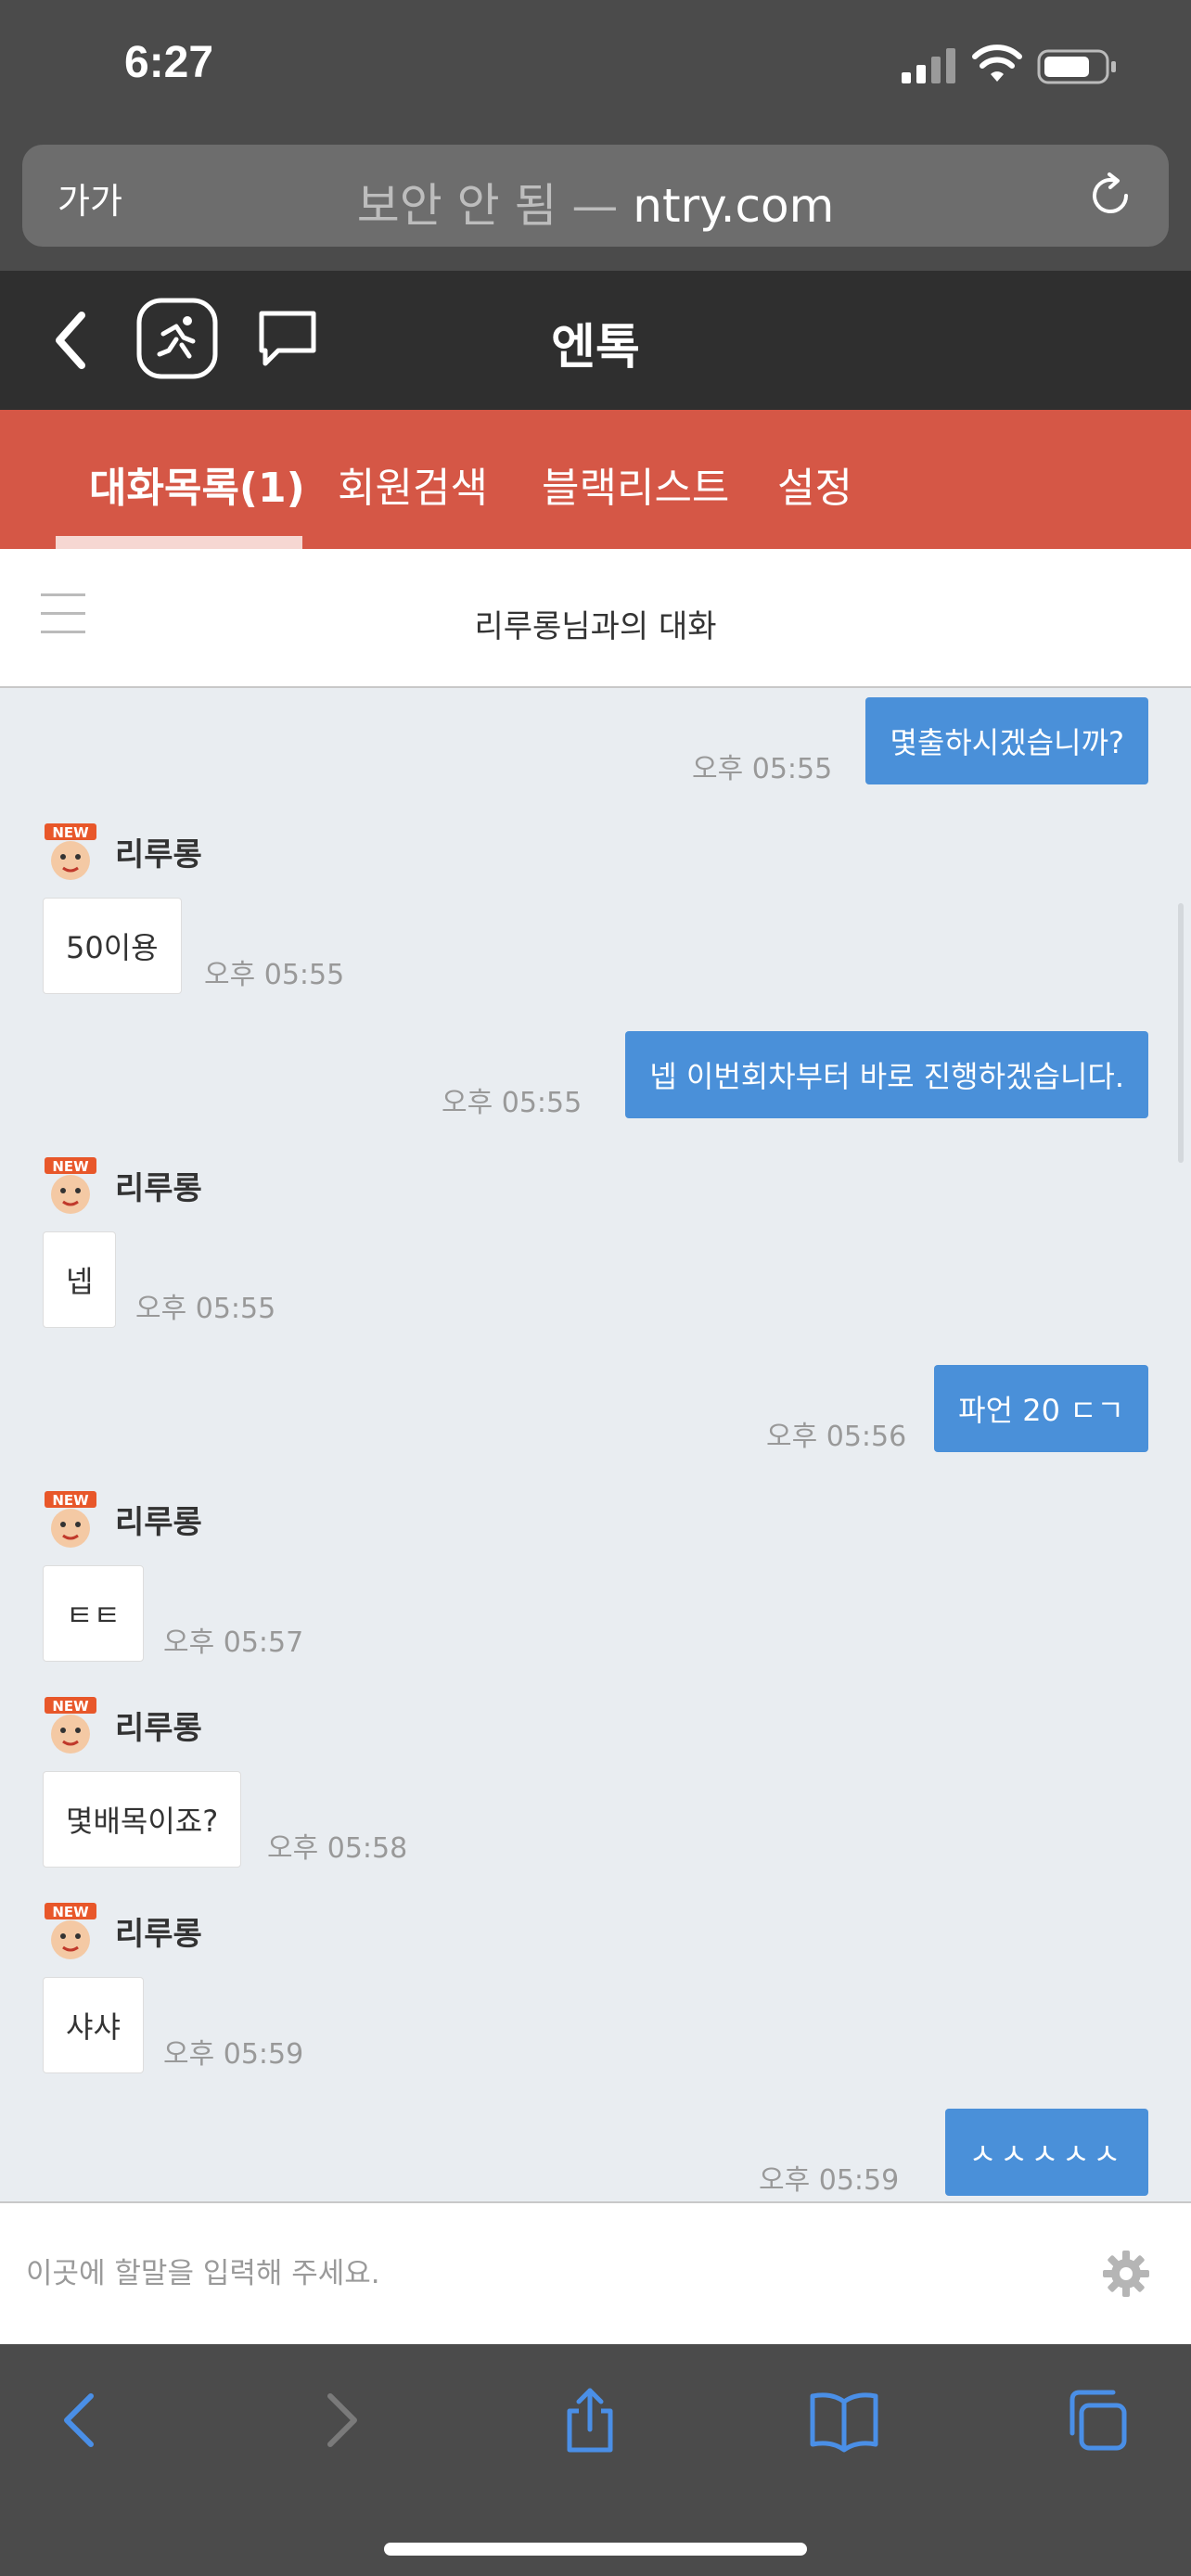  Describe the element at coordinates (1007, 740) in the screenshot. I see `sent-message: 몇출하시겠습니까?` at that location.